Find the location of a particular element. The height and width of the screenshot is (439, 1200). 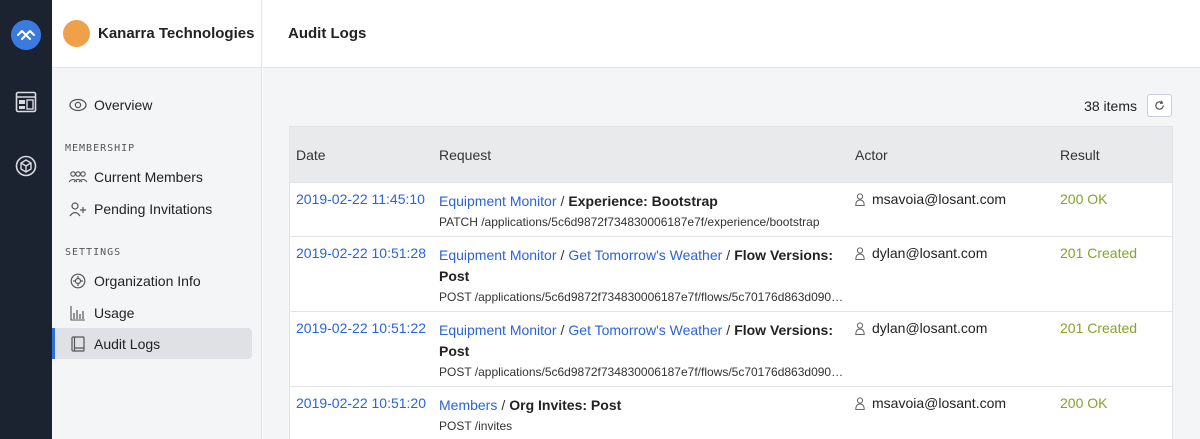

sidebar-item-overview: Overview is located at coordinates (152, 104).